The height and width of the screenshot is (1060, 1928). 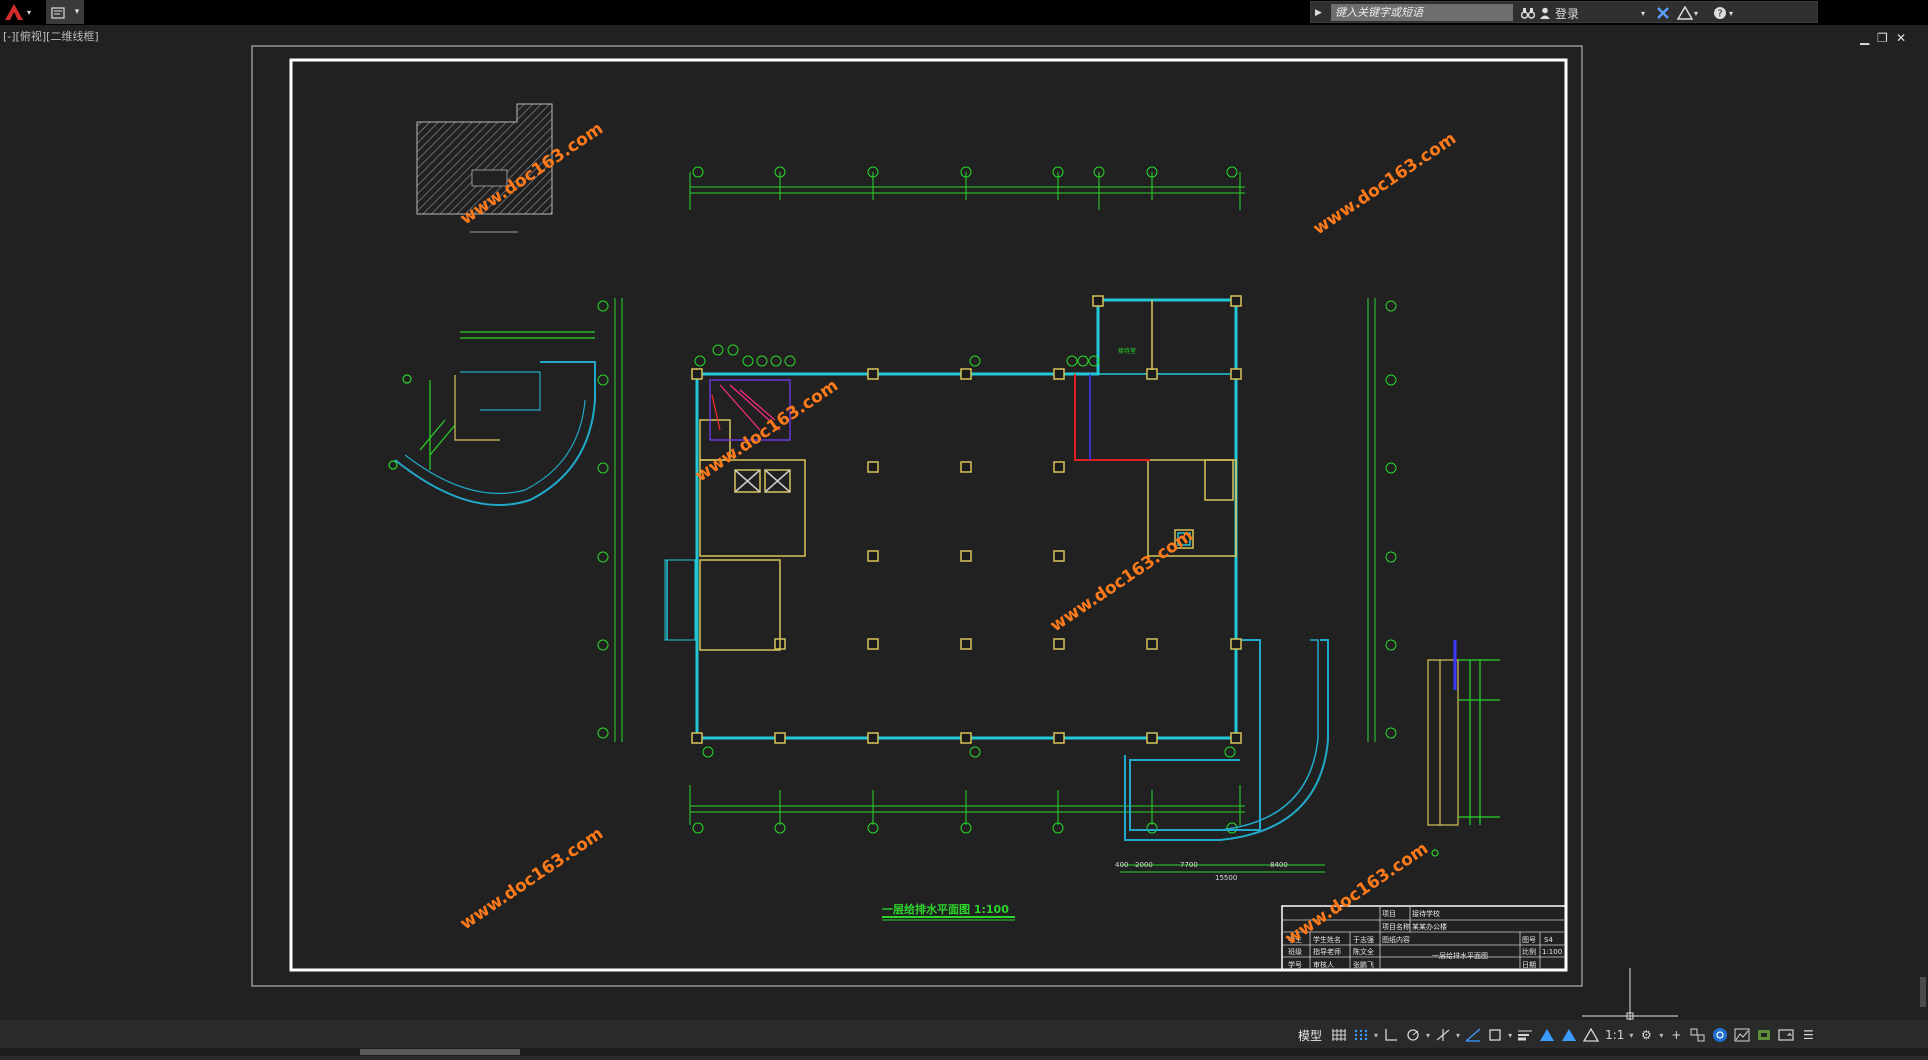 I want to click on binoculars-icon, so click(x=1528, y=13).